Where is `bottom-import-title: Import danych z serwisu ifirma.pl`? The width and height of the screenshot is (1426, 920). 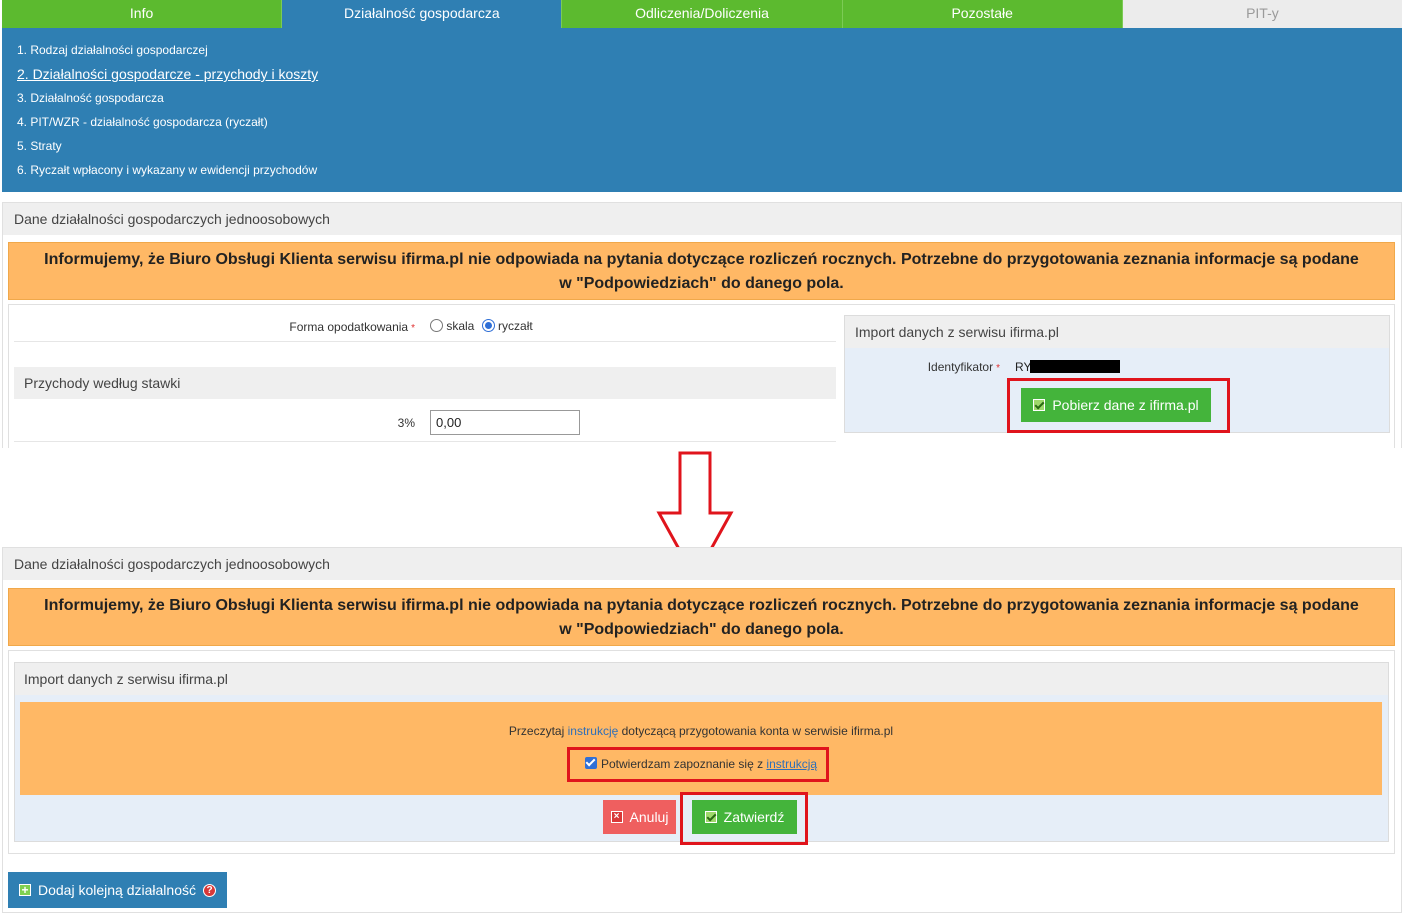
bottom-import-title: Import danych z serwisu ifirma.pl is located at coordinates (701, 679).